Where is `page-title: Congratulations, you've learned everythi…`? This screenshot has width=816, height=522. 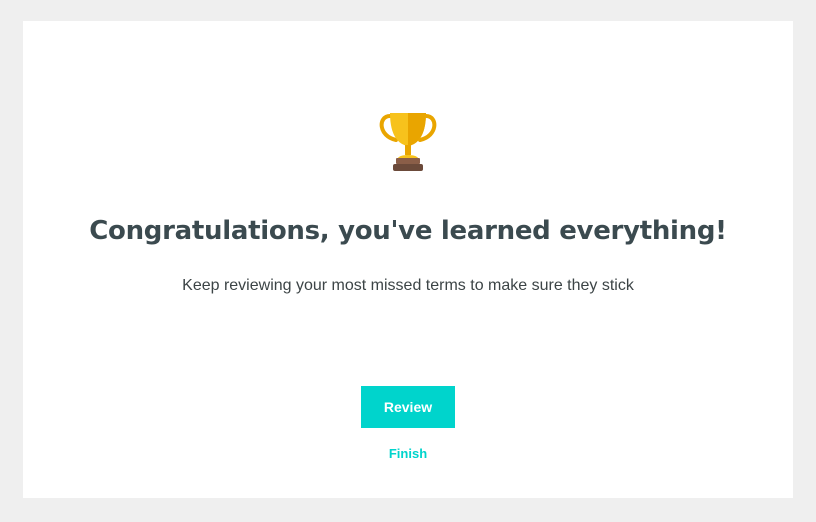 page-title: Congratulations, you've learned everythi… is located at coordinates (408, 231).